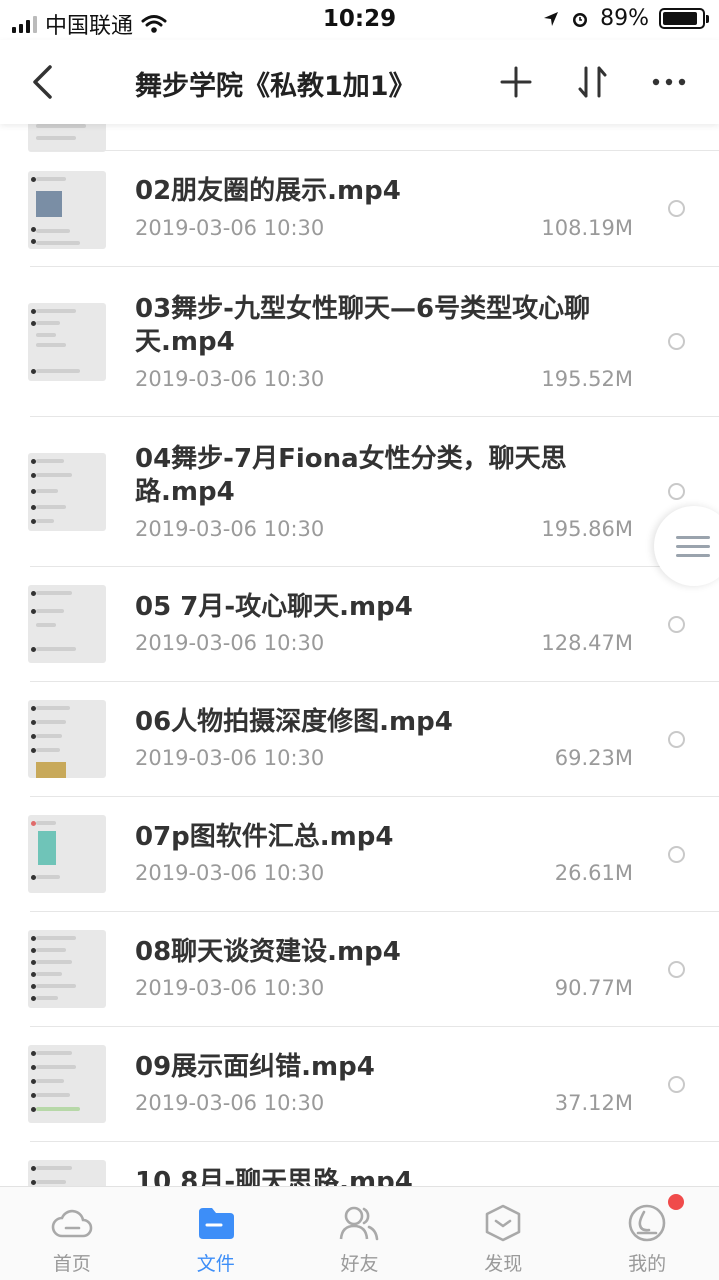 This screenshot has height=1280, width=719. What do you see at coordinates (351, 475) in the screenshot?
I see `file-name: 04舞步-7月Fiona女性分类，聊天思路.mp4` at bounding box center [351, 475].